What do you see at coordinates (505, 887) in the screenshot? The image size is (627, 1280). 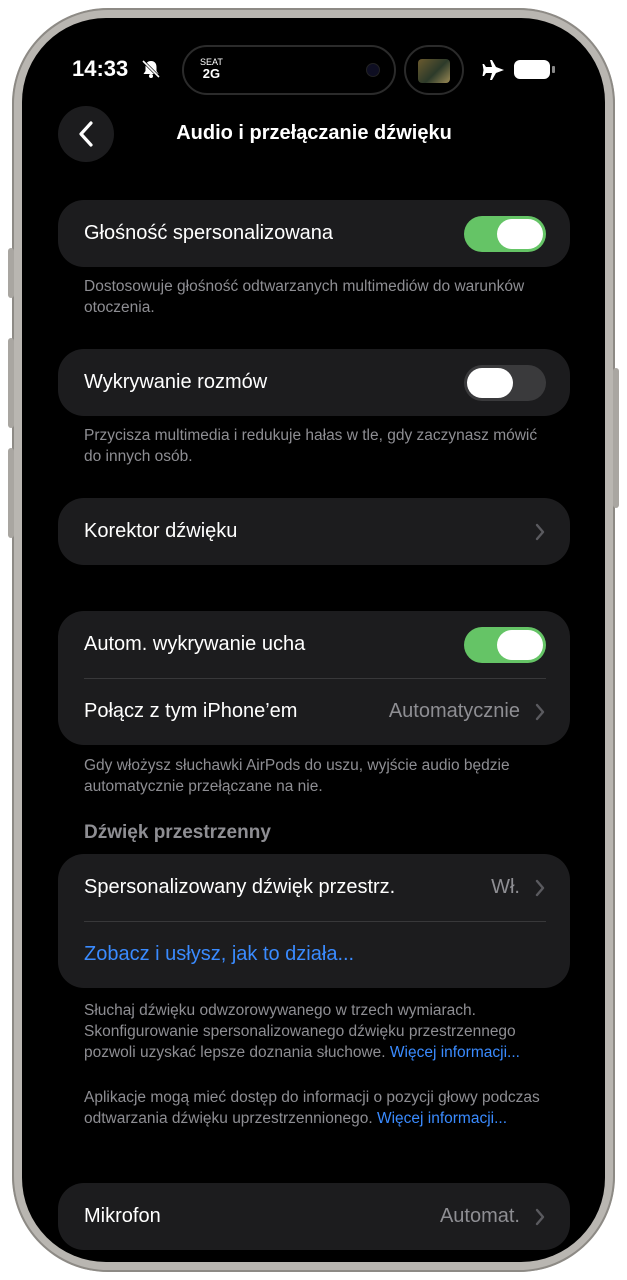 I see `personalized-spatial-value: Wł.` at bounding box center [505, 887].